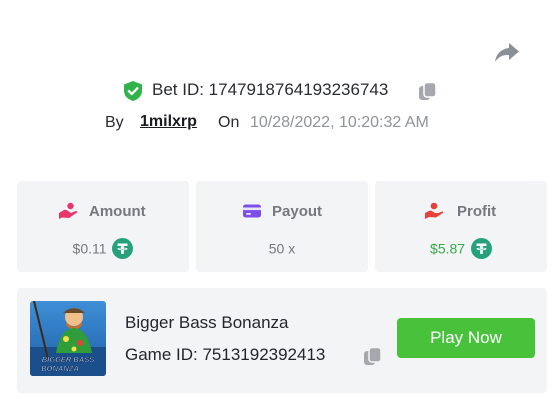 The image size is (560, 399). Describe the element at coordinates (114, 122) in the screenshot. I see `by-label: By` at that location.